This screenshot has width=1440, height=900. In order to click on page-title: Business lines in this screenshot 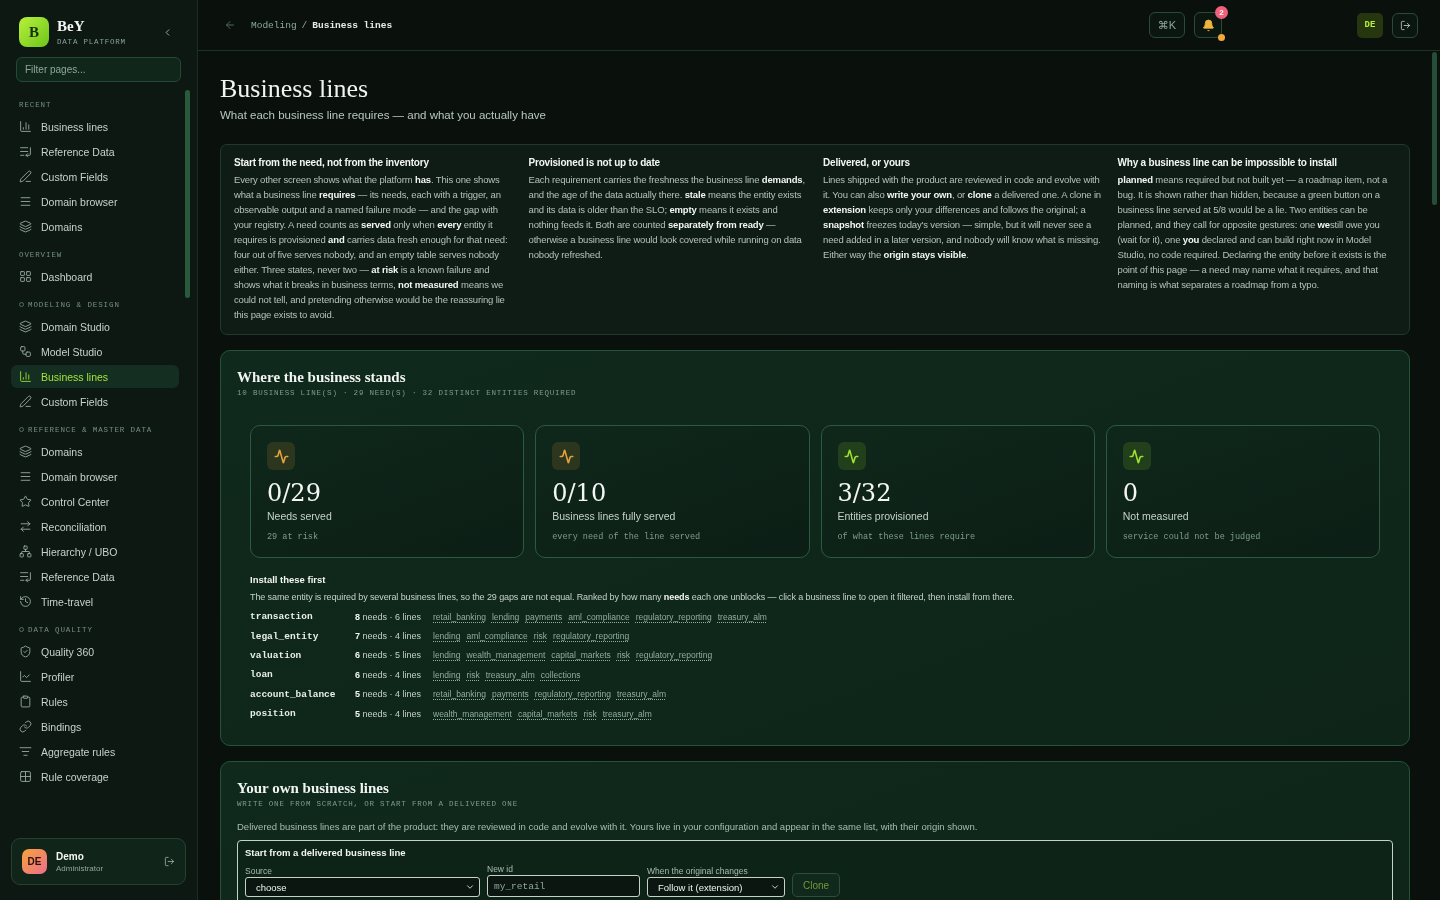, I will do `click(295, 89)`.